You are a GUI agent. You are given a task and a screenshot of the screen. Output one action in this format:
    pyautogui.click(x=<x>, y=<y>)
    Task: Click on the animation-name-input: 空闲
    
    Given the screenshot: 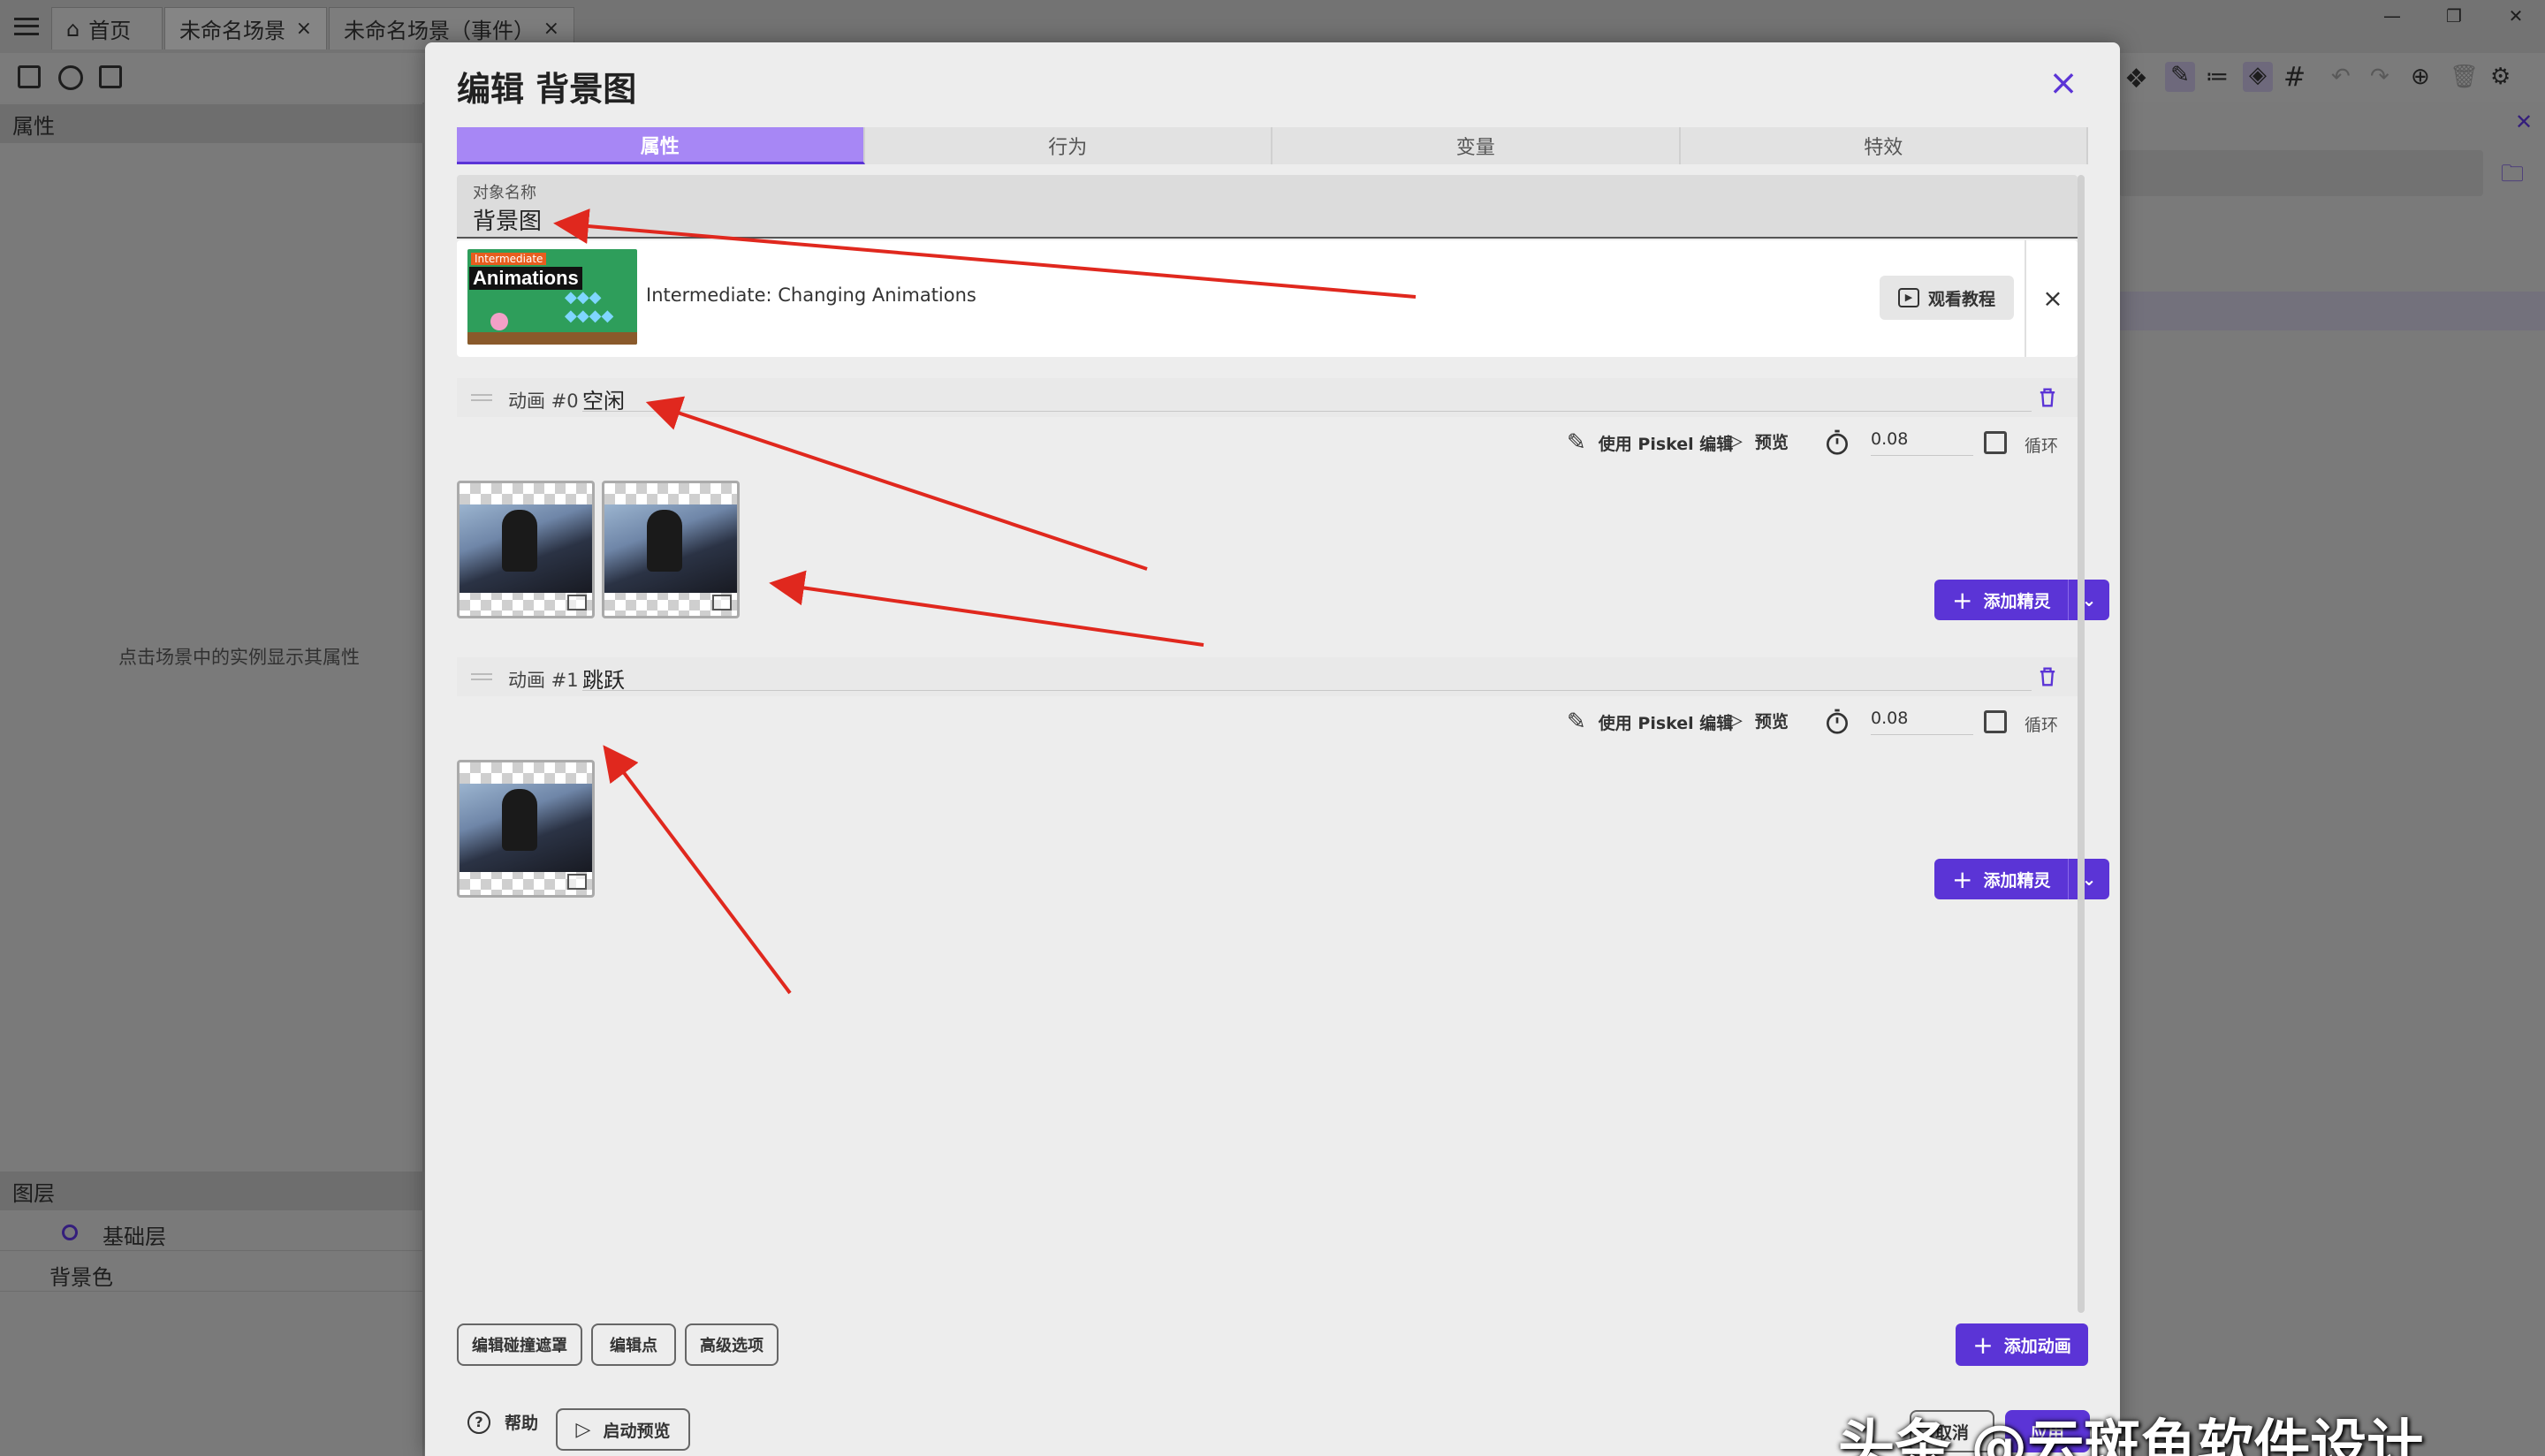 What is the action you would take?
    pyautogui.click(x=1307, y=398)
    